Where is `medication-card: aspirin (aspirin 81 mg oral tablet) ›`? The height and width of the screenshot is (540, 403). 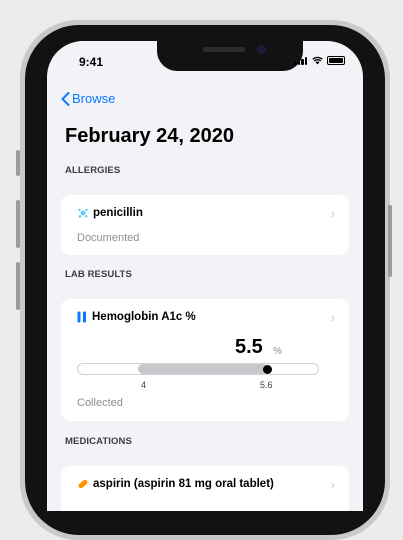
medication-card: aspirin (aspirin 81 mg oral tablet) › is located at coordinates (205, 488).